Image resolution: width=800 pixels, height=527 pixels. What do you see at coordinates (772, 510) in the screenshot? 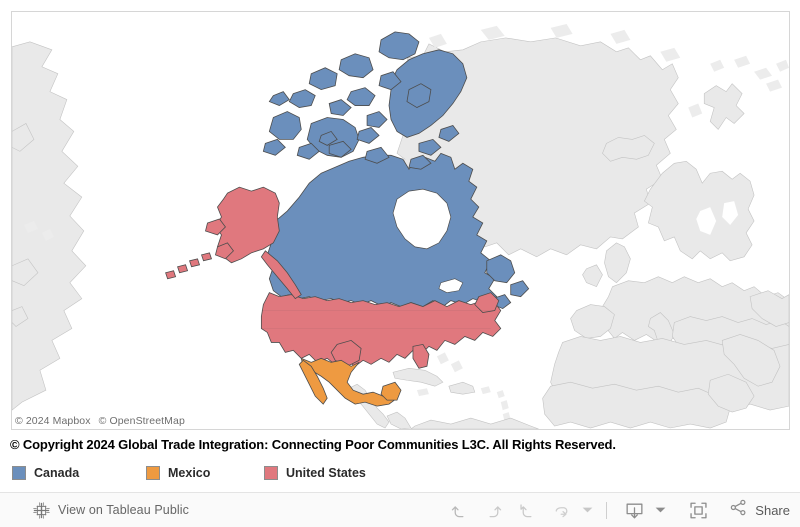
I see `share-label: Share` at bounding box center [772, 510].